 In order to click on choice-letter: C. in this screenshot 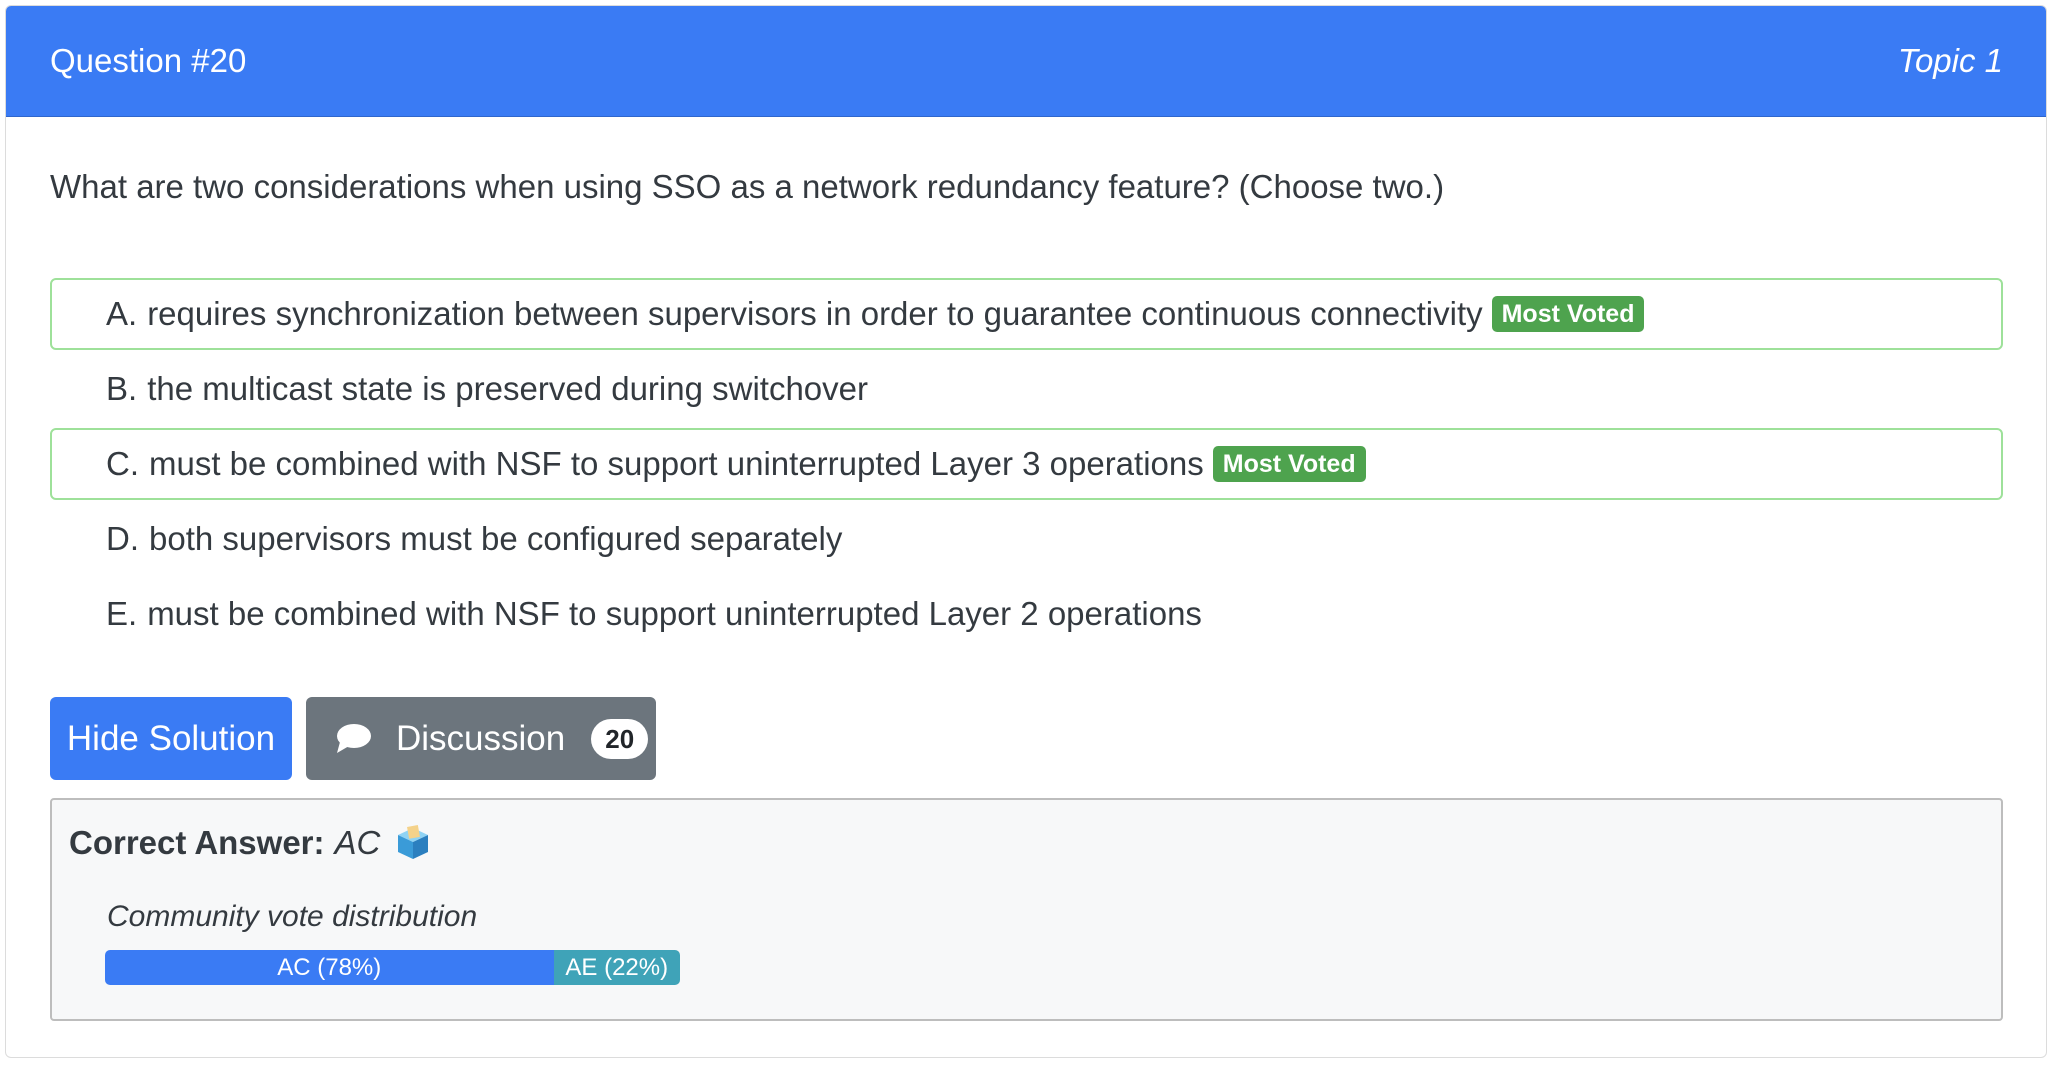, I will do `click(122, 463)`.